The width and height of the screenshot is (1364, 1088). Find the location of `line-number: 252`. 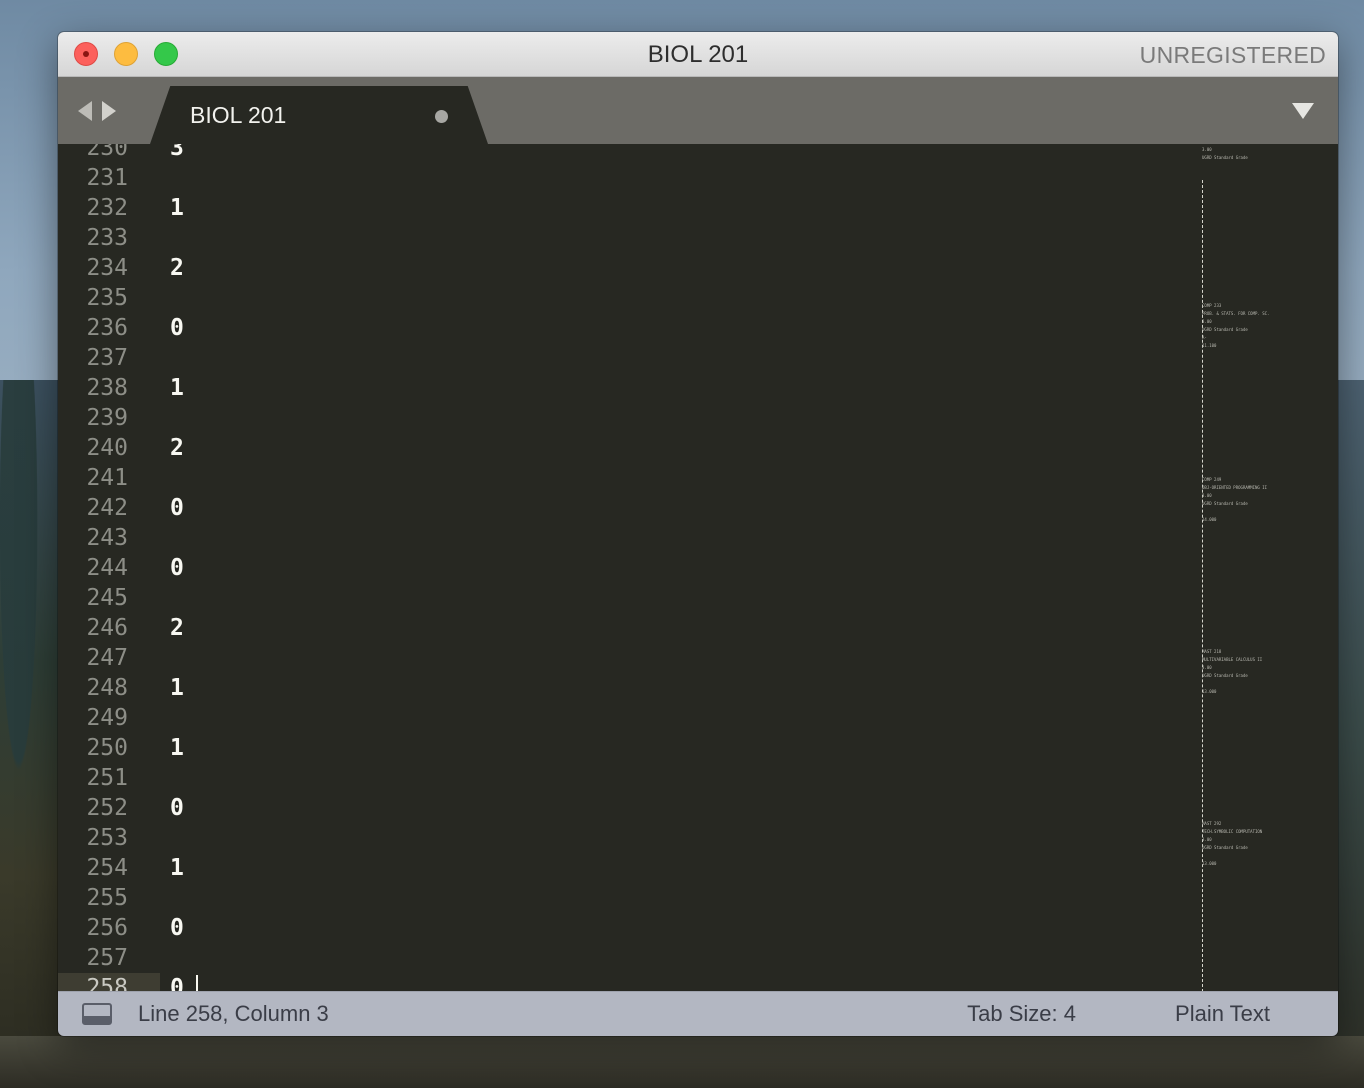

line-number: 252 is located at coordinates (107, 808).